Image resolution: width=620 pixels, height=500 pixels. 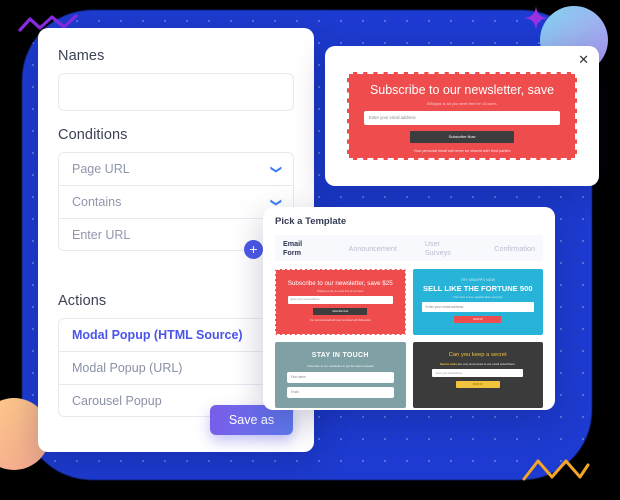 What do you see at coordinates (340, 392) in the screenshot?
I see `template-email-input: Email` at bounding box center [340, 392].